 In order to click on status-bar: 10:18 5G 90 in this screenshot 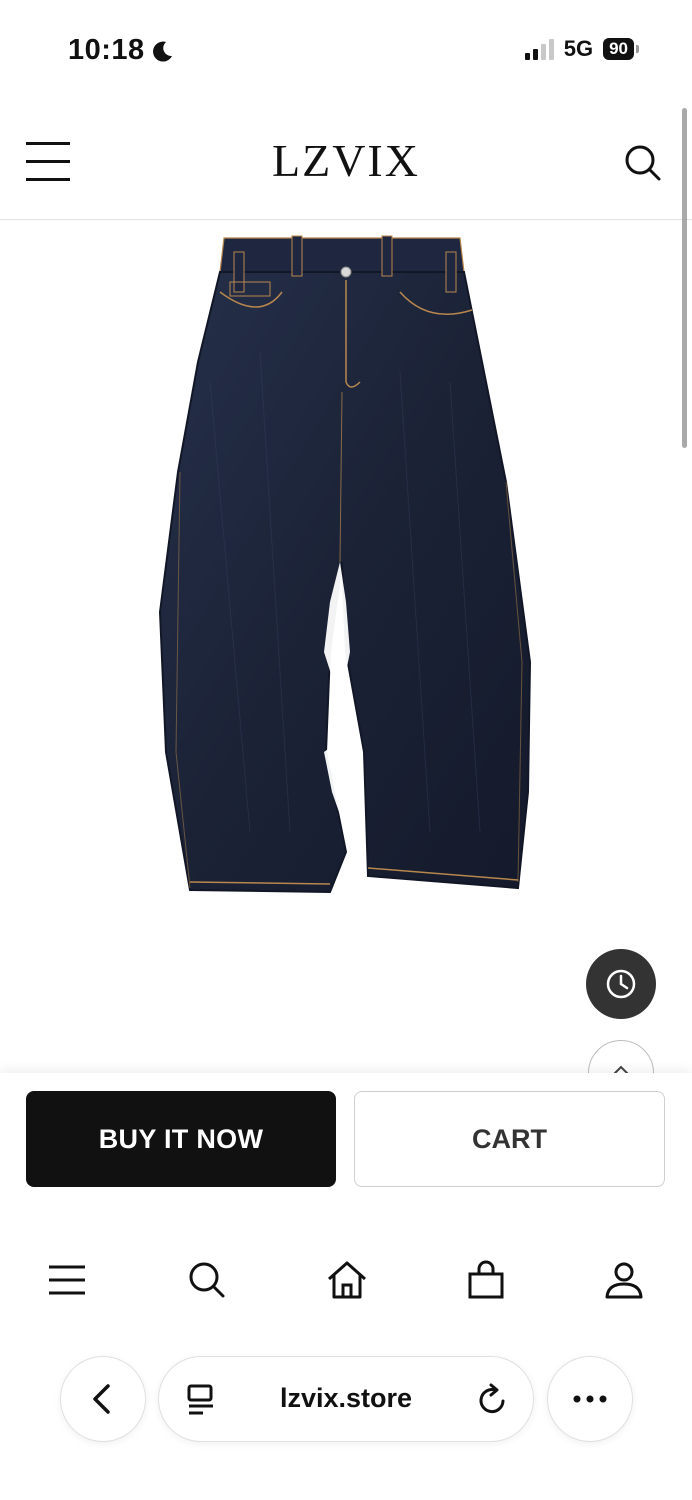, I will do `click(346, 50)`.